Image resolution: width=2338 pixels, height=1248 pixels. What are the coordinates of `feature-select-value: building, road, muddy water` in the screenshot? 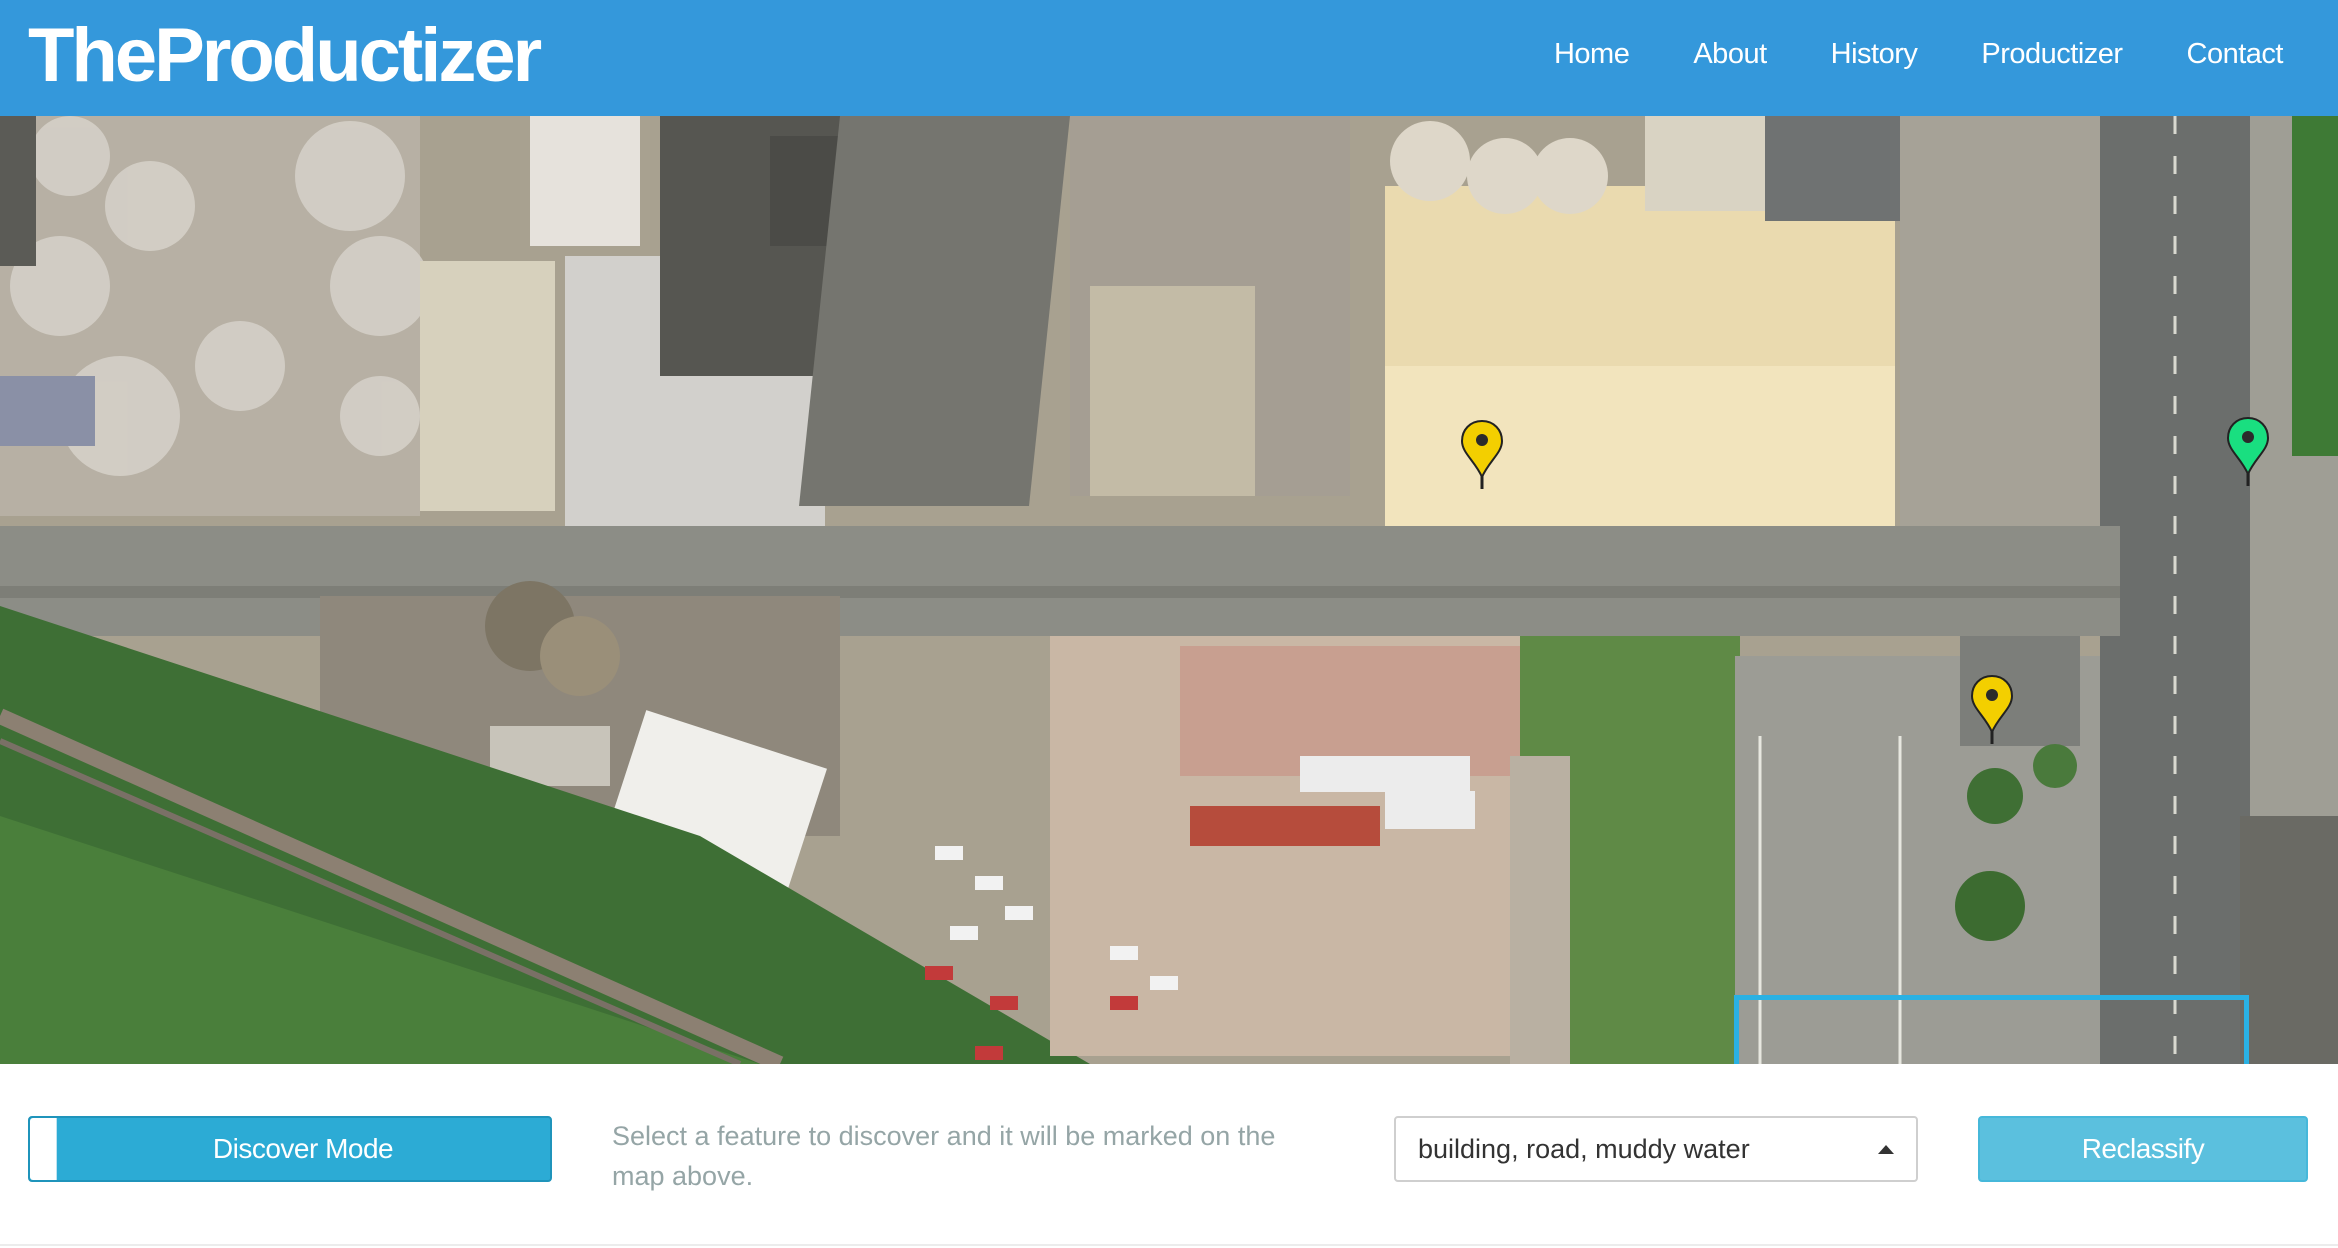 It's located at (1584, 1149).